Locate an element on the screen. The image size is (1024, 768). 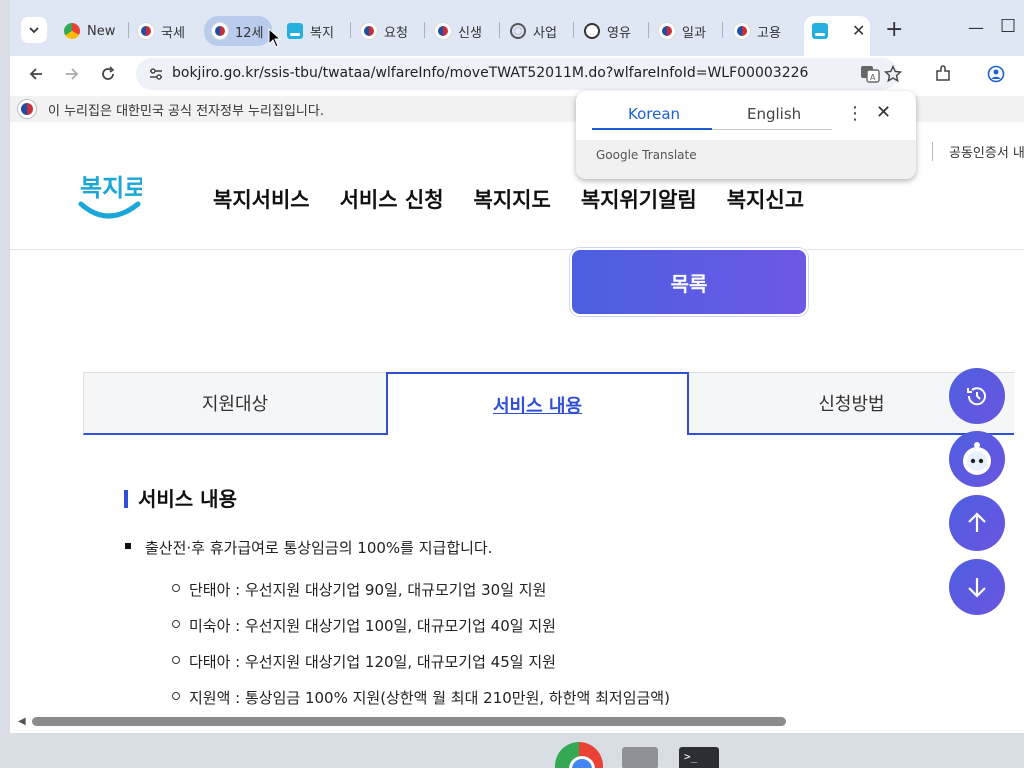
tab-gov-4: 신생 is located at coordinates (461, 31).